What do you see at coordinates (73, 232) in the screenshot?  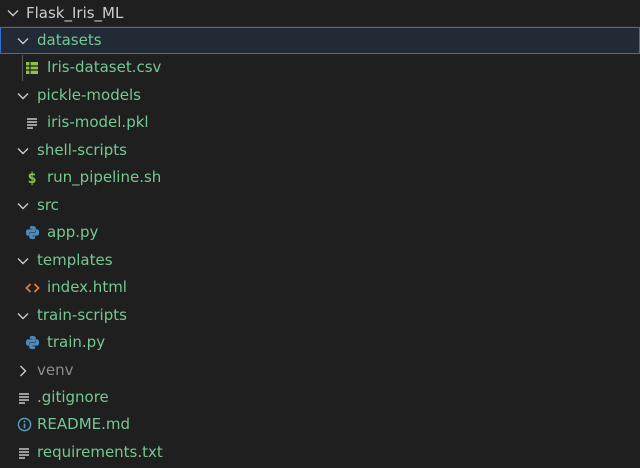 I see `file-label: app.py` at bounding box center [73, 232].